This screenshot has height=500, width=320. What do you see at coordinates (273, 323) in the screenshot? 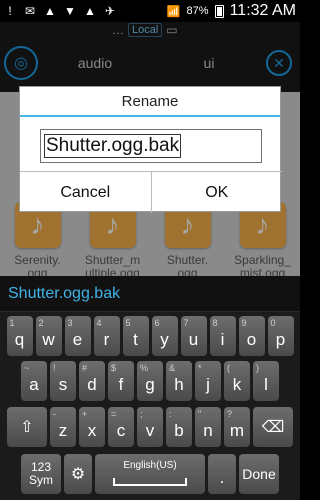
I see `key-secondary-label: 0` at bounding box center [273, 323].